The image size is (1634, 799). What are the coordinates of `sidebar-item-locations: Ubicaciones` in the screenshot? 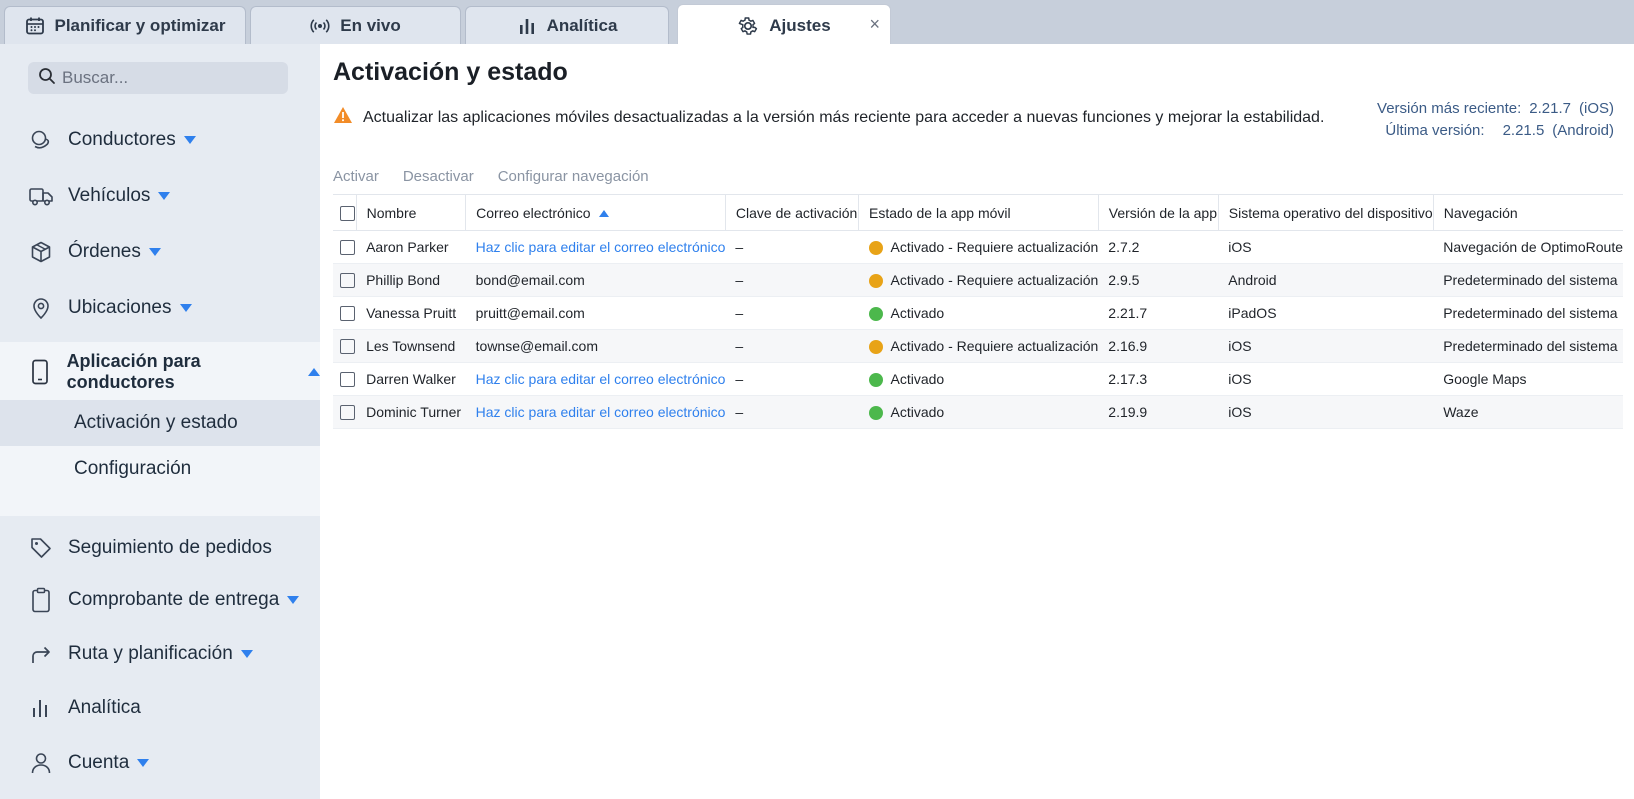 It's located at (160, 308).